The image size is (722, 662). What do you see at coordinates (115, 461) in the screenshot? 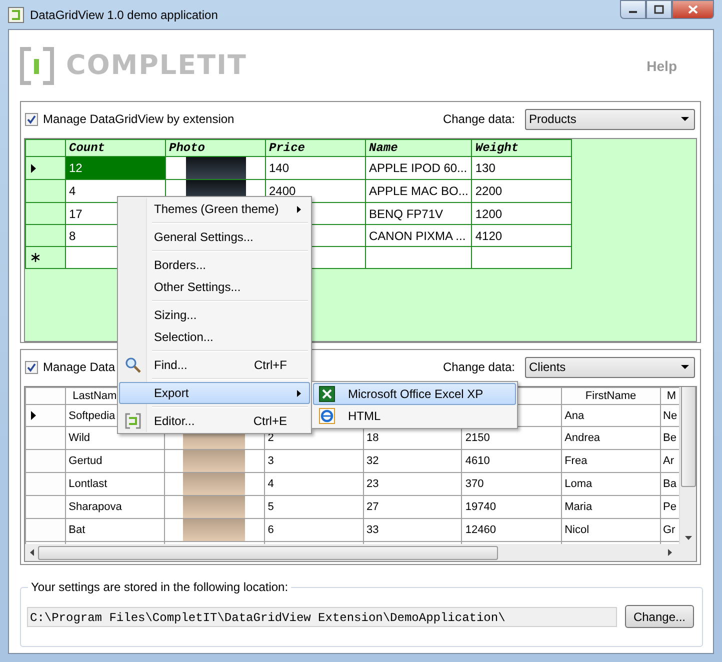
I see `table-cell: Gertud` at bounding box center [115, 461].